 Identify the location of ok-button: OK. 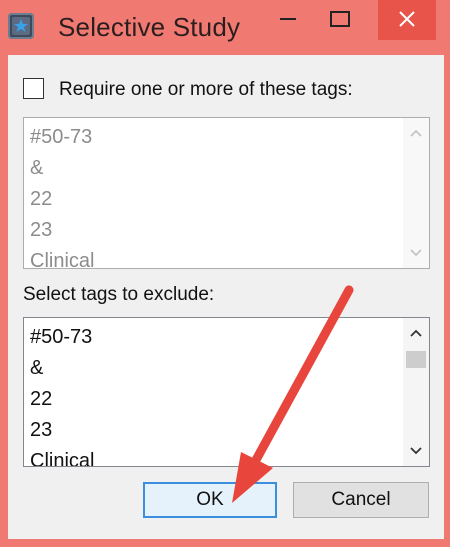
(210, 500).